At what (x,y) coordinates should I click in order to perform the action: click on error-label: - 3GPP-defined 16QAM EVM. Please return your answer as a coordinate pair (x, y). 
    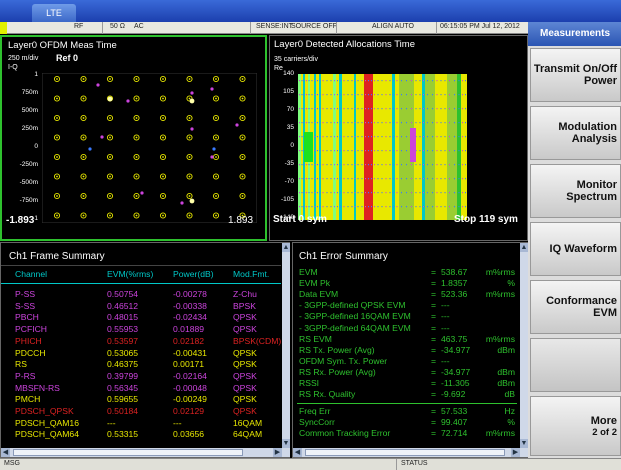
    Looking at the image, I should click on (355, 316).